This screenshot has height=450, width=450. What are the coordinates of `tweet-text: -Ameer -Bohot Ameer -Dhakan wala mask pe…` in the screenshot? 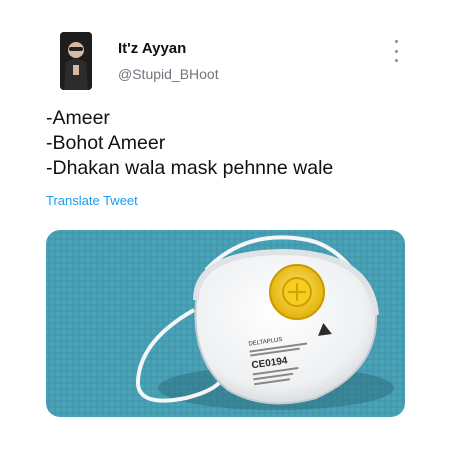 It's located at (189, 143).